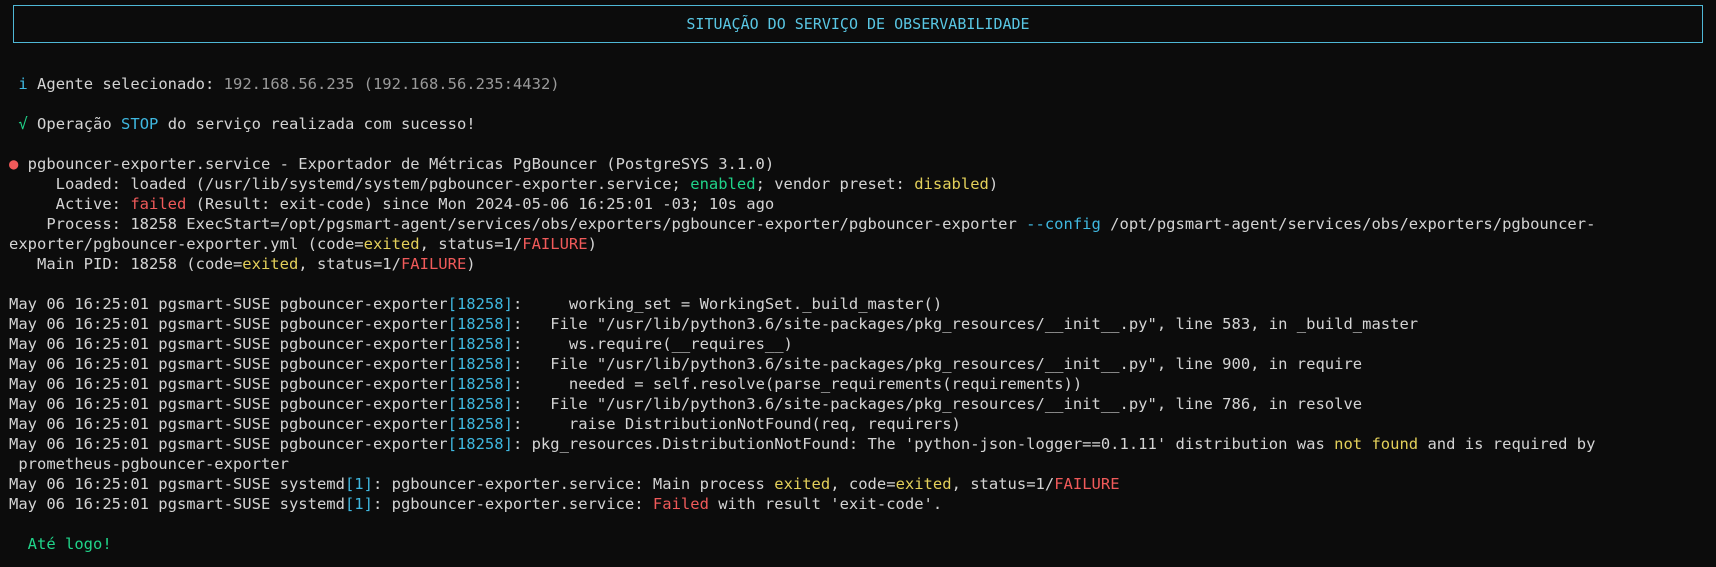 The height and width of the screenshot is (567, 1716). I want to click on sd1-exited2: exited, so click(923, 484).